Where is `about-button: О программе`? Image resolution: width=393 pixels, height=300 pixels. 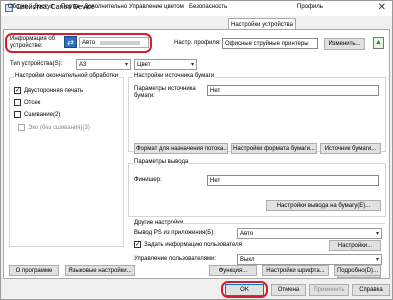 about-button: О программе is located at coordinates (34, 270).